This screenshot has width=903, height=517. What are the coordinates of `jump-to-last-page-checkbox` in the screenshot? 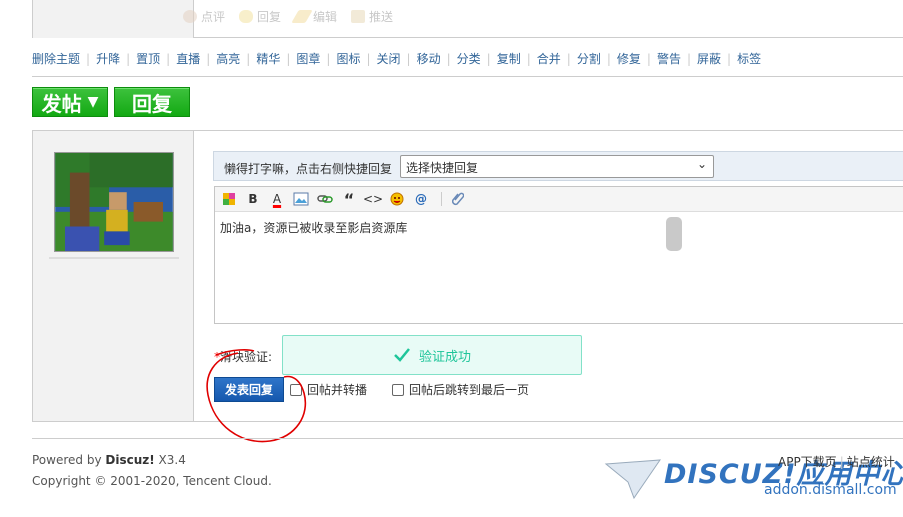 It's located at (398, 389).